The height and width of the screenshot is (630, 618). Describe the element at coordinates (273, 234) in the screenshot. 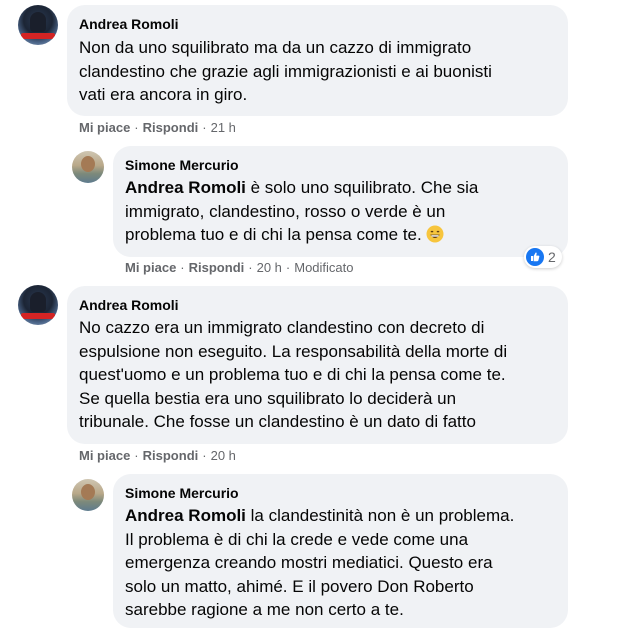

I see `comment-text-segment: problema tuo e di chi la pensa come te.` at that location.